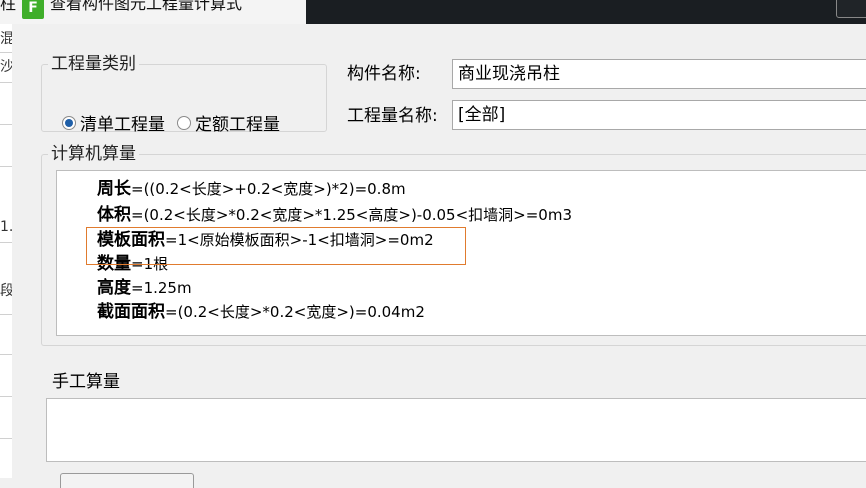  Describe the element at coordinates (659, 74) in the screenshot. I see `component-name-field: 商业现浇吊柱` at that location.